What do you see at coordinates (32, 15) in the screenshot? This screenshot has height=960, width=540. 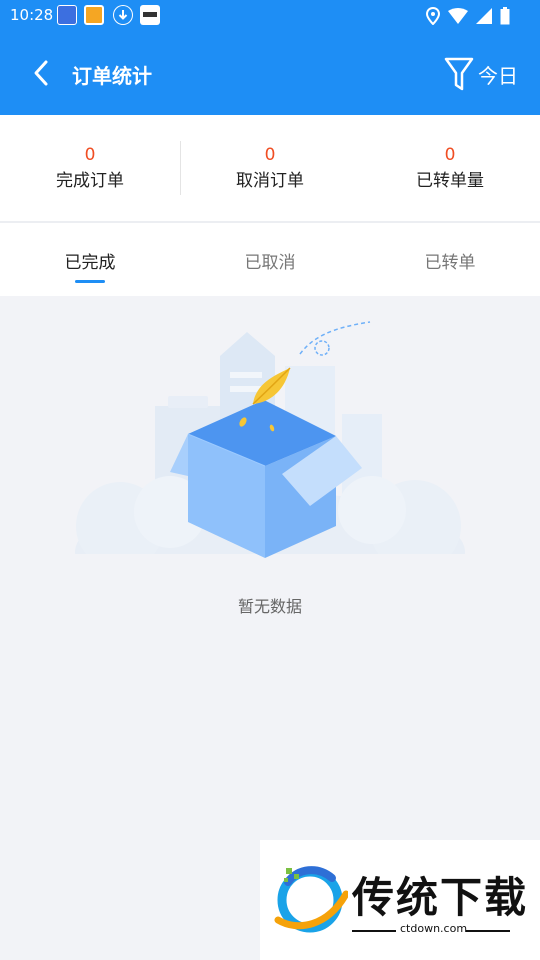 I see `status-time: 10:28` at bounding box center [32, 15].